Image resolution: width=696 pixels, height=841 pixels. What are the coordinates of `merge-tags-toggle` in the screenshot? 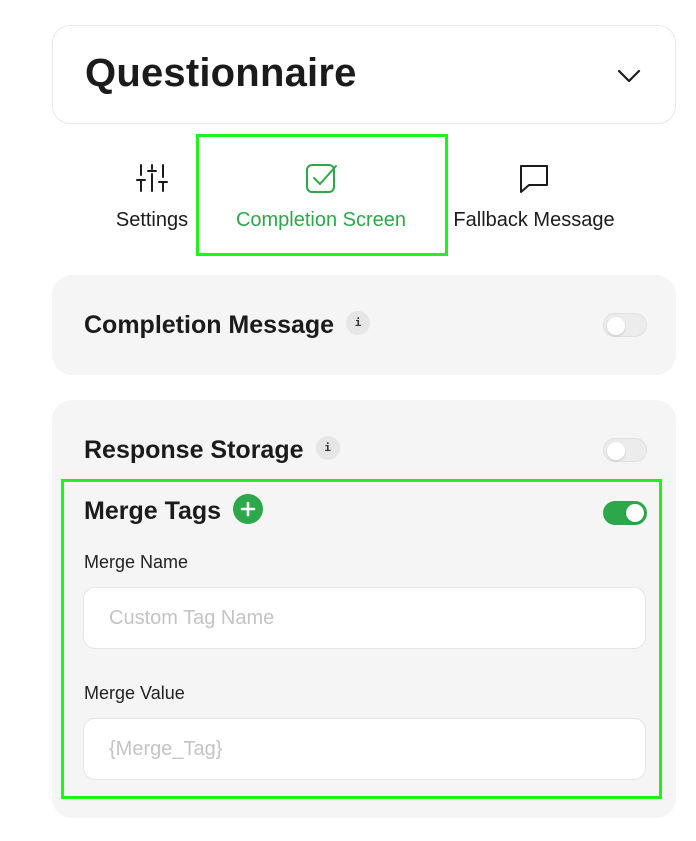 It's located at (625, 513).